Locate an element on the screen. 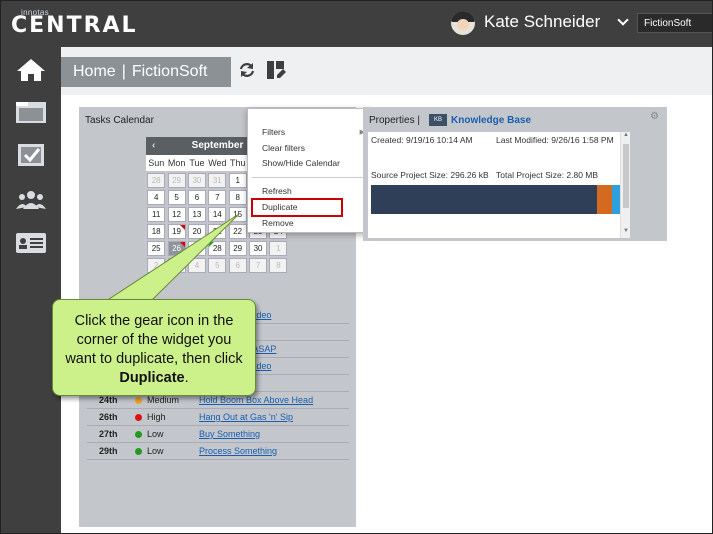  widget-title: Properties | is located at coordinates (394, 120).